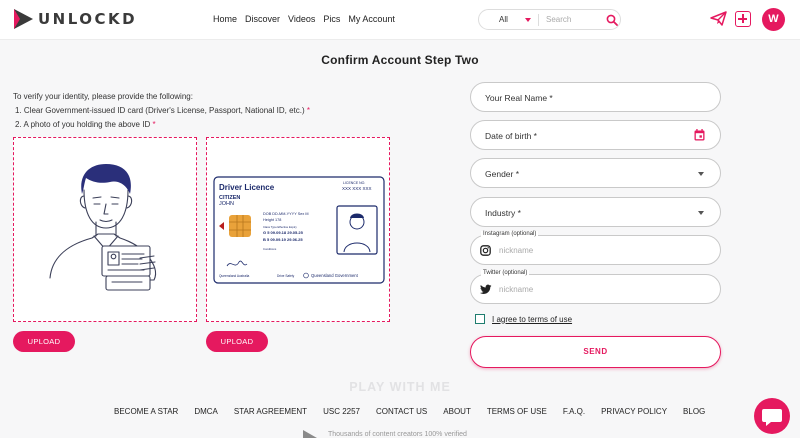  I want to click on terms-link: I agree to terms of use, so click(532, 319).